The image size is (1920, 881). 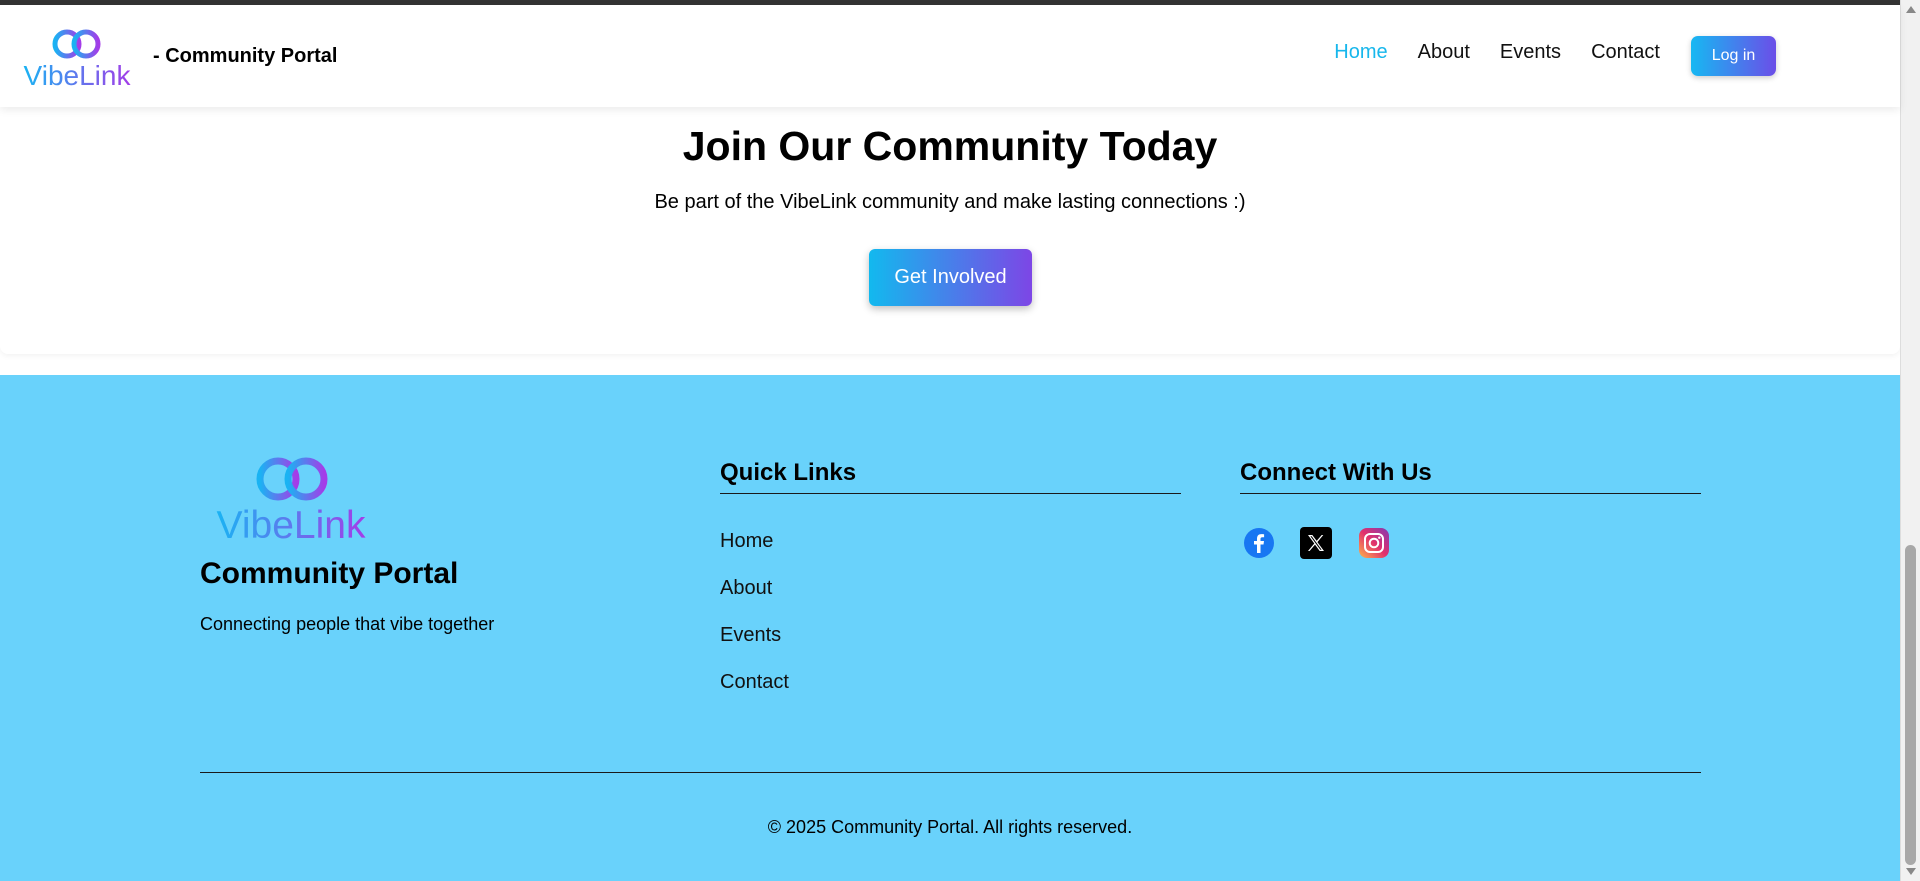 I want to click on quick-links-divider, so click(x=950, y=493).